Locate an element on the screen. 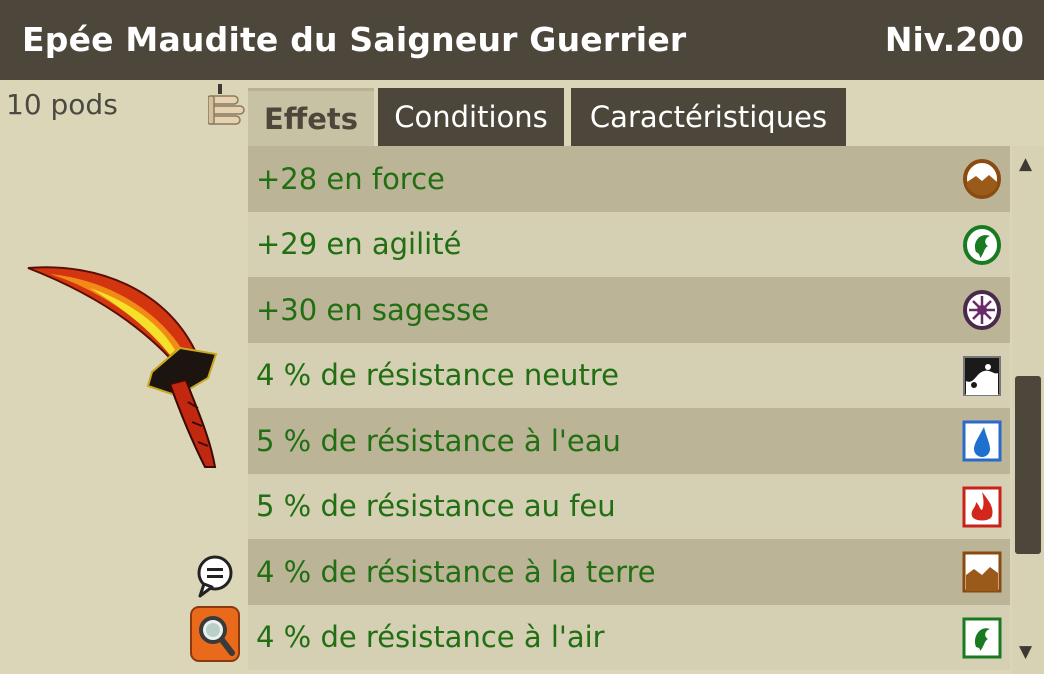 The height and width of the screenshot is (674, 1044). tab-caracteristiques: Caractéristiques is located at coordinates (708, 117).